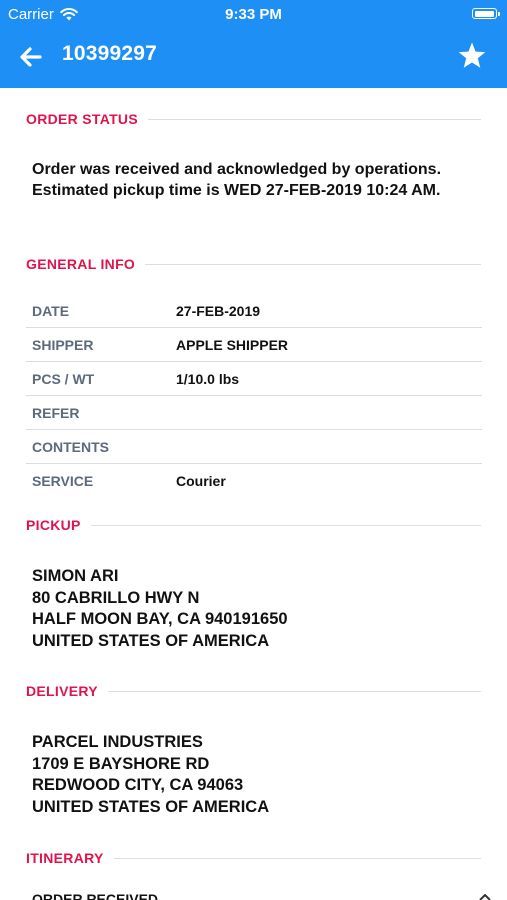 This screenshot has width=507, height=900. What do you see at coordinates (63, 344) in the screenshot?
I see `info-label: SHIPPER` at bounding box center [63, 344].